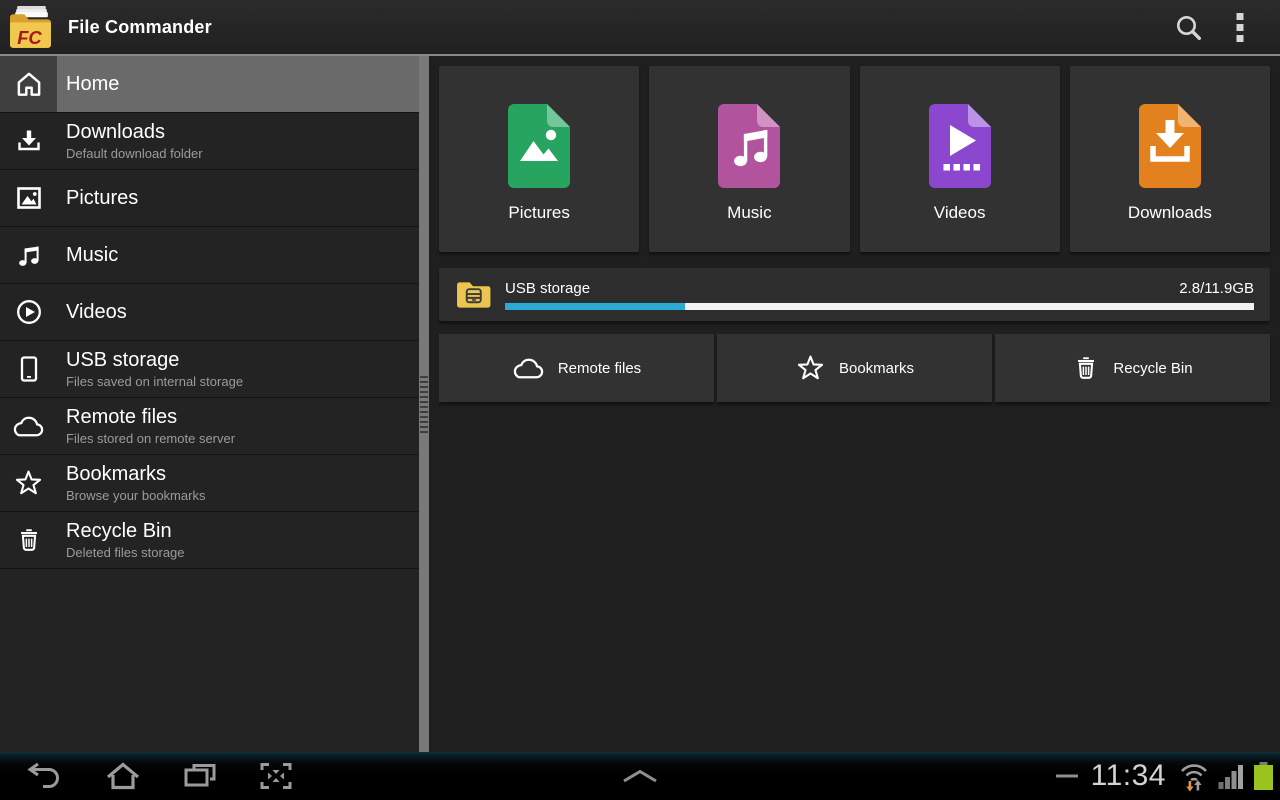 The image size is (1280, 800). Describe the element at coordinates (539, 212) in the screenshot. I see `category-card-label: Pictures` at that location.